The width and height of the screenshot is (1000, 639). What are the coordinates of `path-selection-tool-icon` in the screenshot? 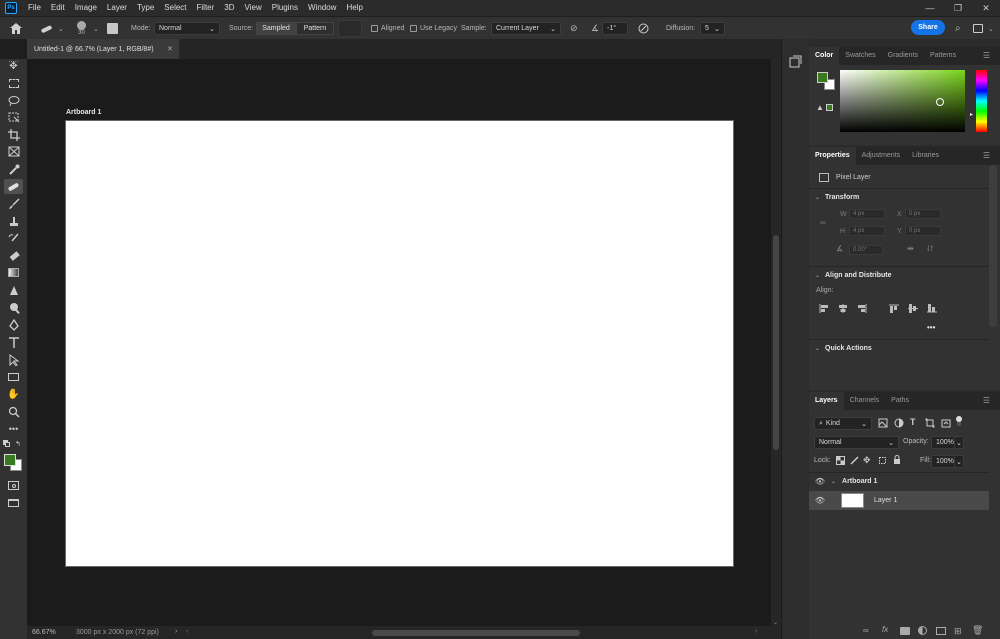 It's located at (13, 359).